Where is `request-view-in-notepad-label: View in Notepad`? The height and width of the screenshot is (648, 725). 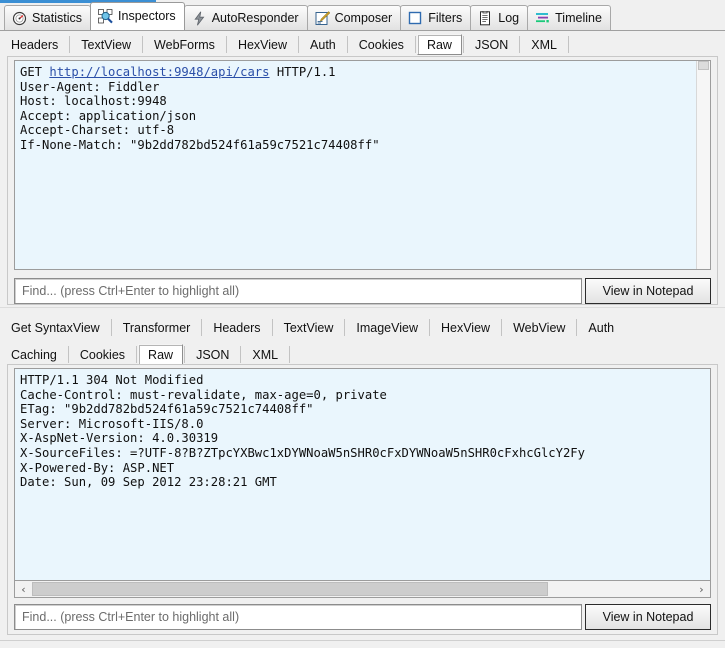 request-view-in-notepad-label: View in Notepad is located at coordinates (648, 291).